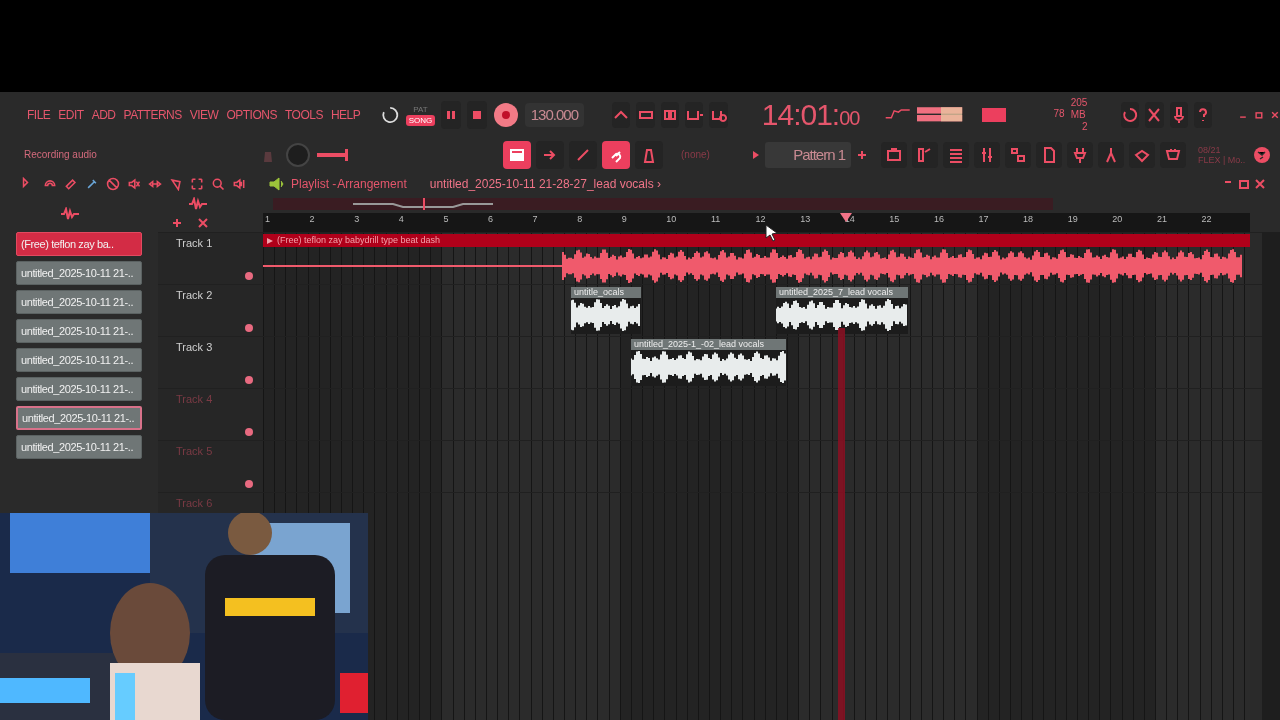 The height and width of the screenshot is (720, 1280). What do you see at coordinates (204, 115) in the screenshot?
I see `menu-item: VIEW` at bounding box center [204, 115].